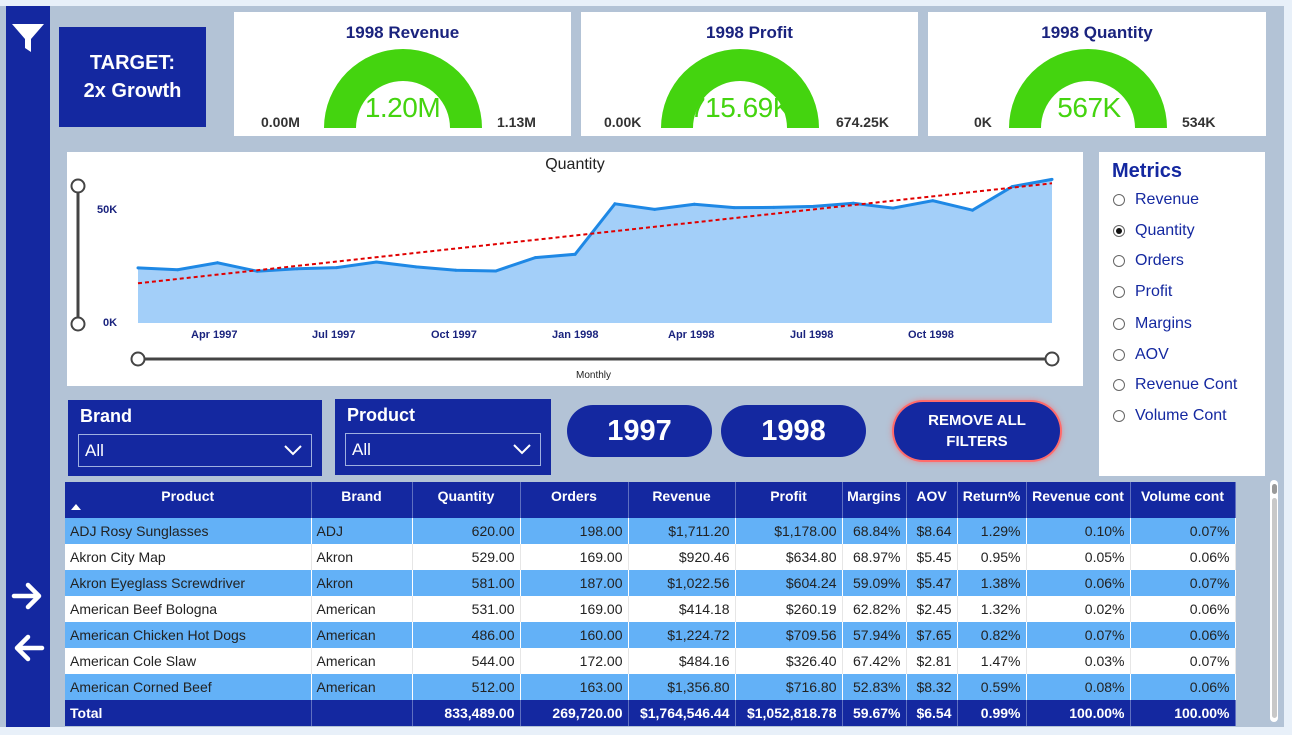 The height and width of the screenshot is (735, 1292). What do you see at coordinates (874, 496) in the screenshot?
I see `column-header-label: Margins` at bounding box center [874, 496].